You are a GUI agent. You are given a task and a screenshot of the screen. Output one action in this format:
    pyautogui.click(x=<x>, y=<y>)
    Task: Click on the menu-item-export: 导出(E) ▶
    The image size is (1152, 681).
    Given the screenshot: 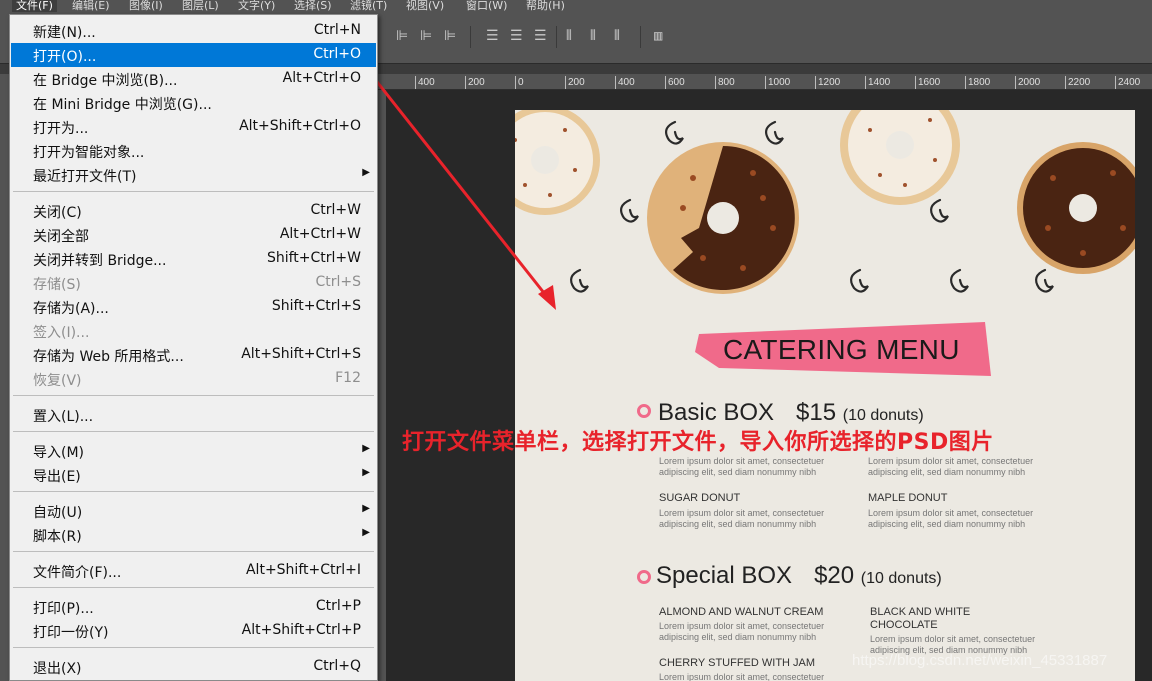 What is the action you would take?
    pyautogui.click(x=193, y=475)
    